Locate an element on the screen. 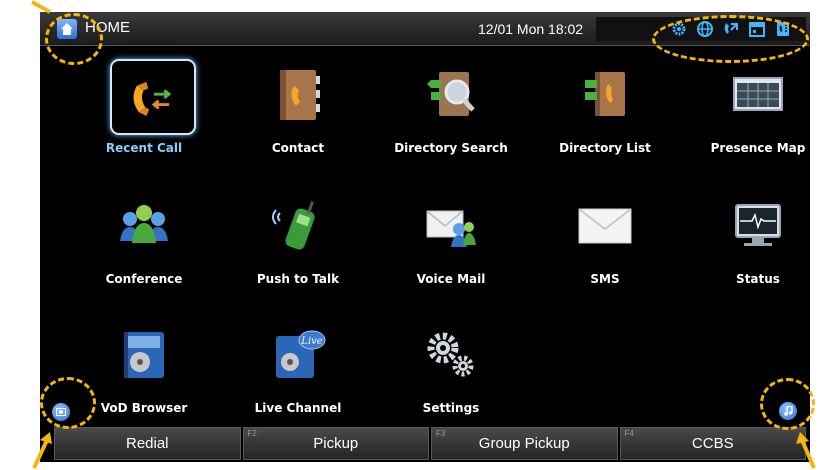 The height and width of the screenshot is (470, 821). presence-map-icon is located at coordinates (758, 94).